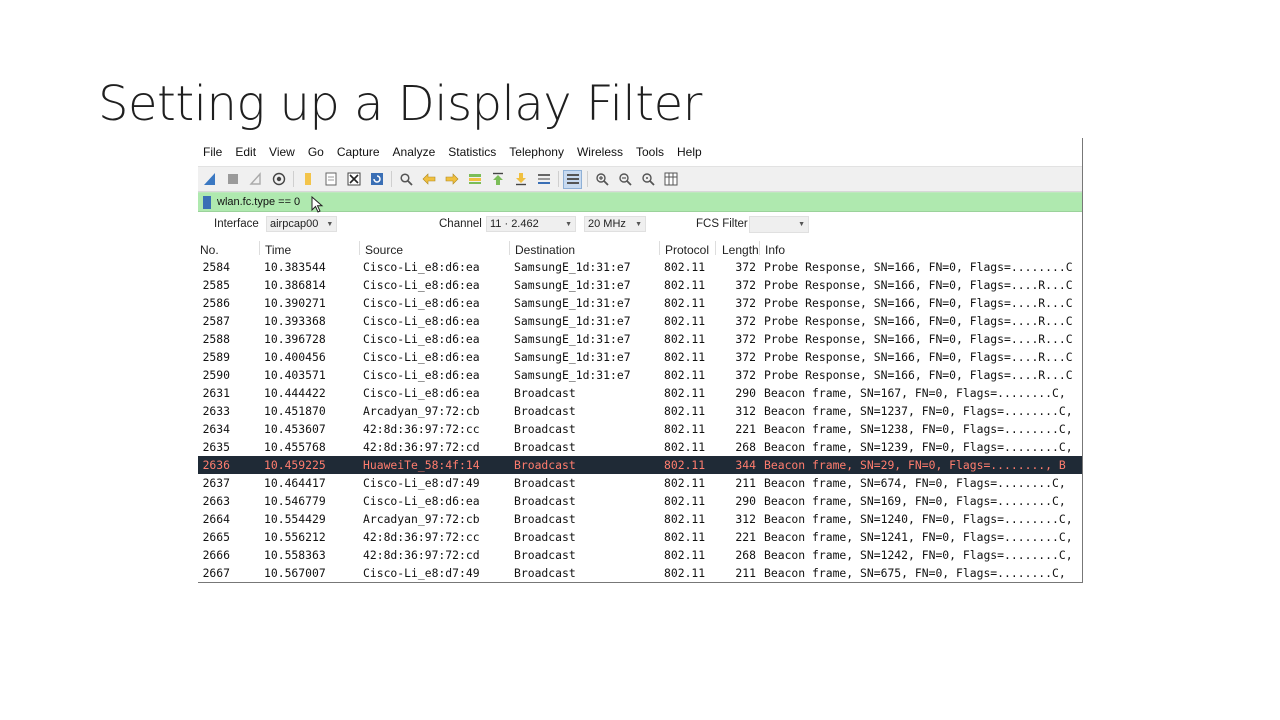  What do you see at coordinates (451, 179) in the screenshot?
I see `forward-icon` at bounding box center [451, 179].